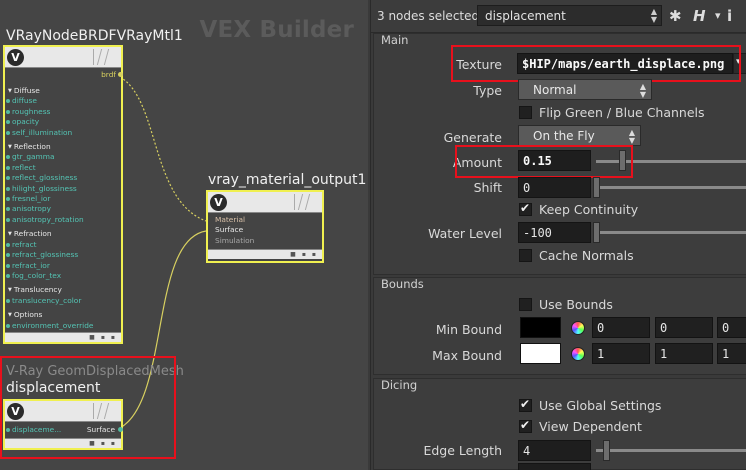 This screenshot has width=746, height=470. Describe the element at coordinates (675, 16) in the screenshot. I see `gear-icon: ✱` at that location.